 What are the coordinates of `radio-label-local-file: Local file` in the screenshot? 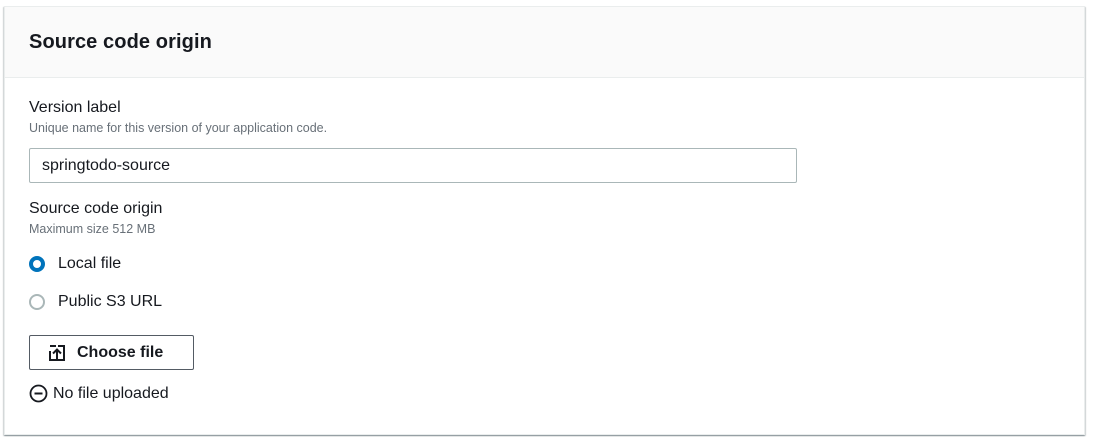 It's located at (90, 263).